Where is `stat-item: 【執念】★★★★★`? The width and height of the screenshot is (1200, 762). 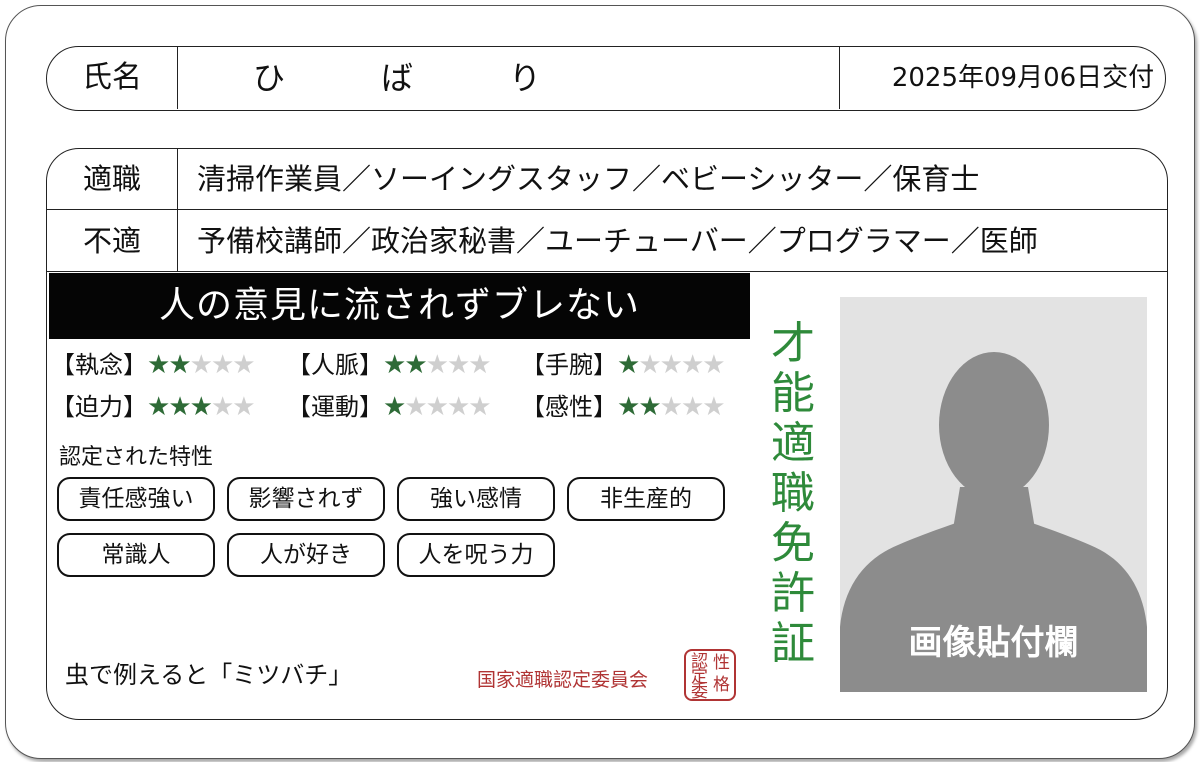
stat-item: 【執念】★★★★★ is located at coordinates (153, 365).